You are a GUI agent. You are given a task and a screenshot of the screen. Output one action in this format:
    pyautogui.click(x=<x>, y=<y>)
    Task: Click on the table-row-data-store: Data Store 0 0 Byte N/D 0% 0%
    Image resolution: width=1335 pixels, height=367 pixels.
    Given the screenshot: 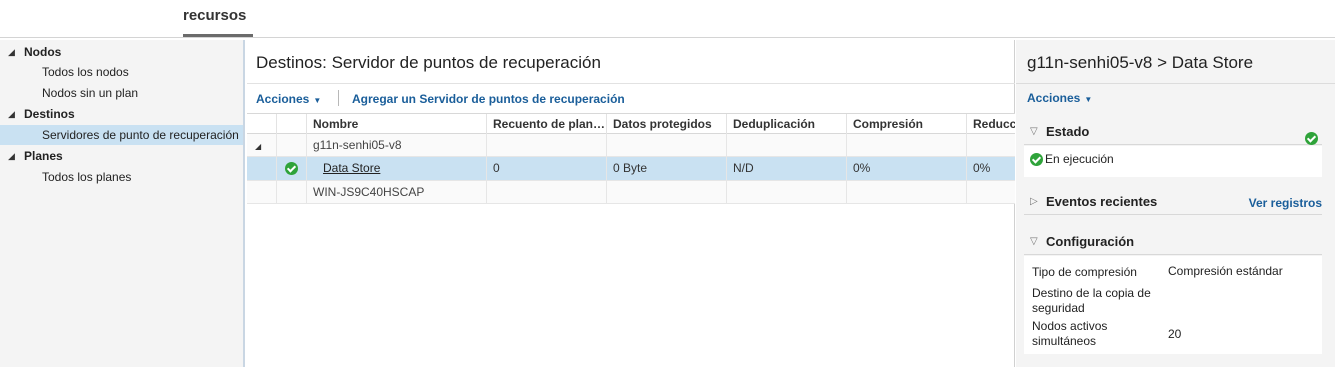 What is the action you would take?
    pyautogui.click(x=631, y=169)
    